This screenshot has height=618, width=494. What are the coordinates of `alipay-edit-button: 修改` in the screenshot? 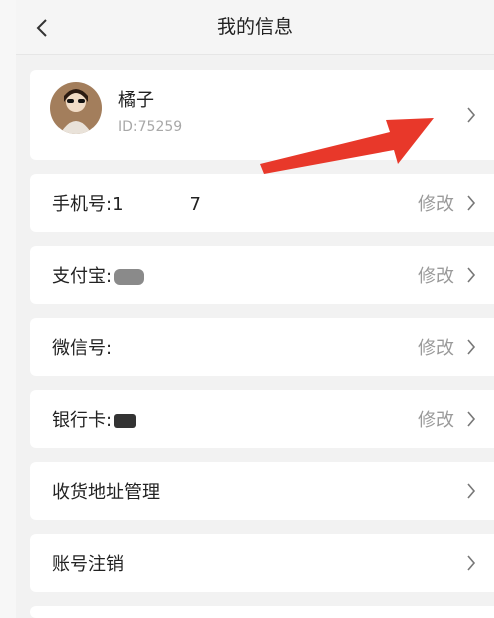 It's located at (436, 275).